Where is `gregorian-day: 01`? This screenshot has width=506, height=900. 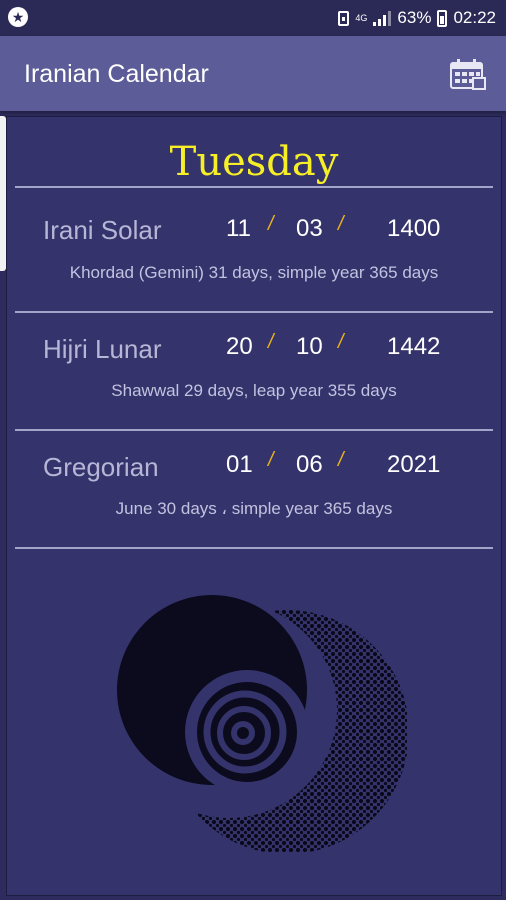 gregorian-day: 01 is located at coordinates (239, 464).